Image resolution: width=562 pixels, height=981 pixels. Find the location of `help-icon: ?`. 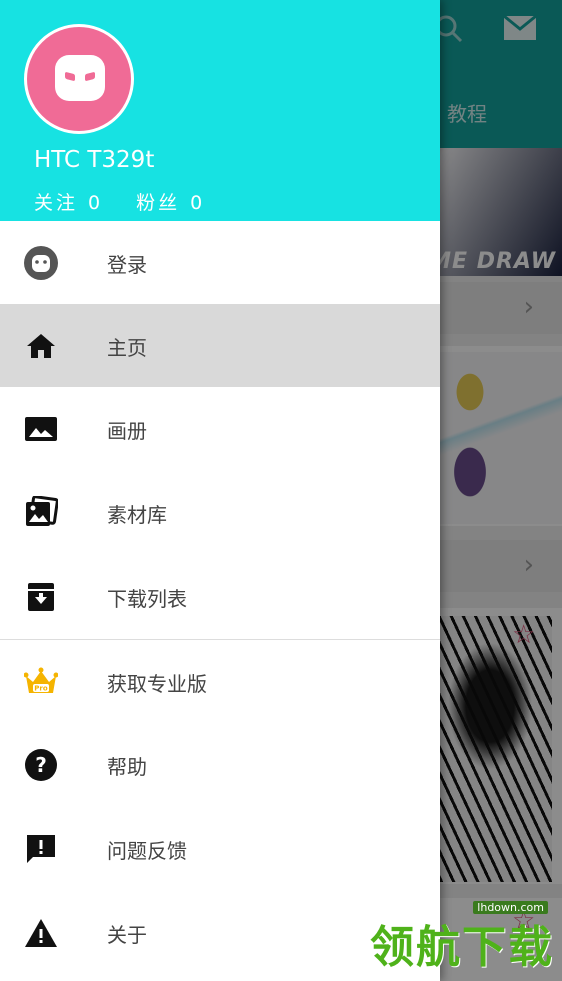

help-icon: ? is located at coordinates (41, 765).